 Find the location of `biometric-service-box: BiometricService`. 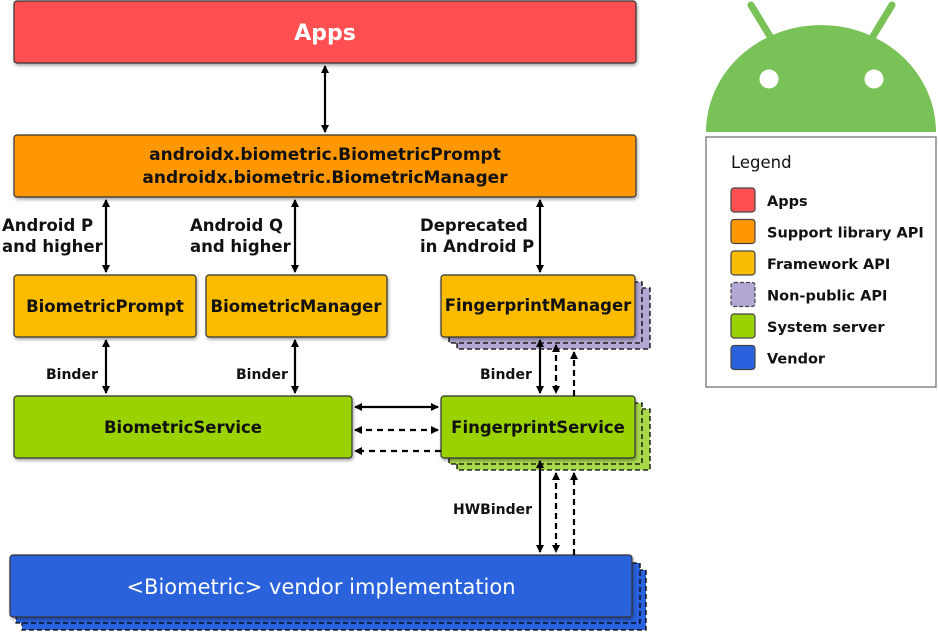

biometric-service-box: BiometricService is located at coordinates (183, 427).